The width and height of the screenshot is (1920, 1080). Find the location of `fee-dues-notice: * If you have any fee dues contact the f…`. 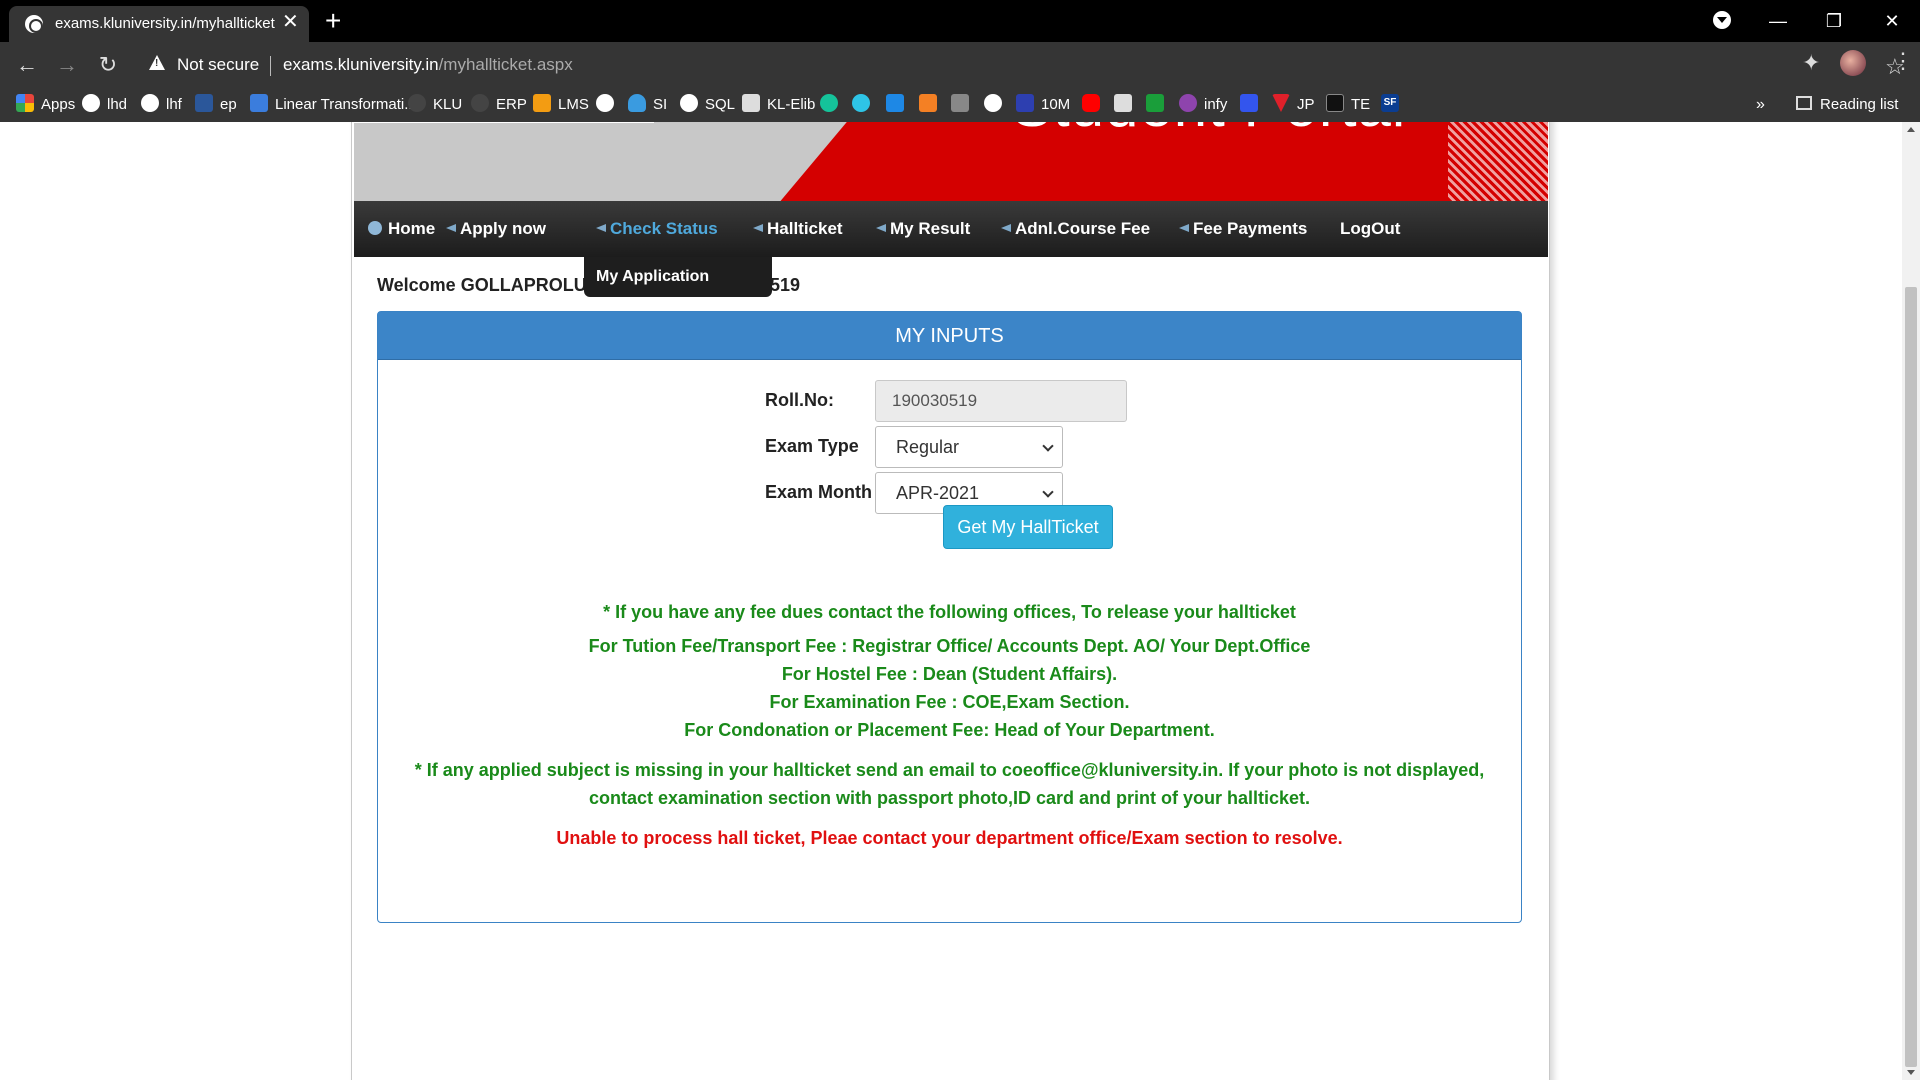

fee-dues-notice: * If you have any fee dues contact the f… is located at coordinates (949, 612).